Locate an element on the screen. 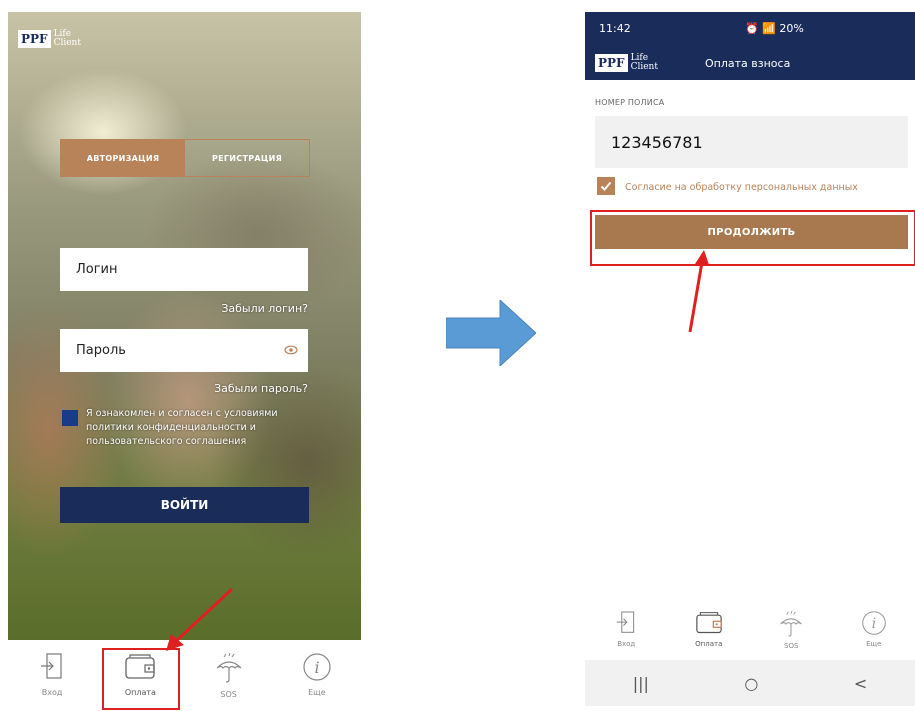 This screenshot has height=711, width=915. nav-item-sos: SOS is located at coordinates (791, 630).